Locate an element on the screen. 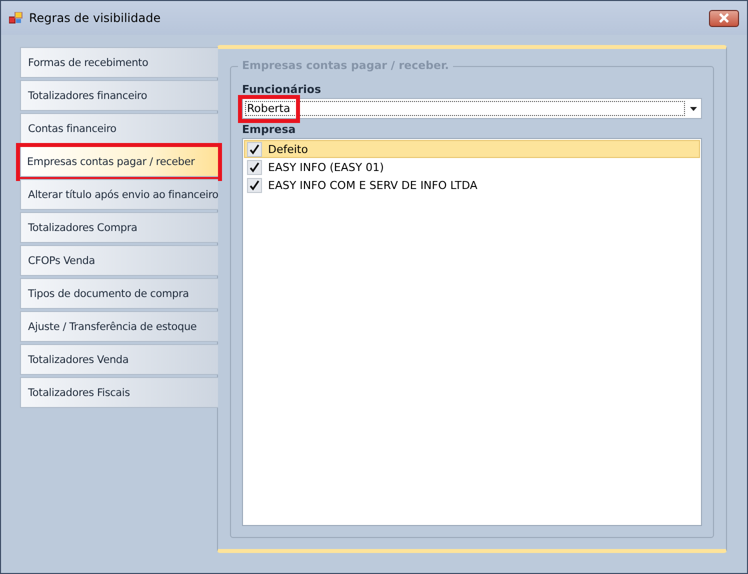 This screenshot has height=574, width=748. close-button is located at coordinates (724, 18).